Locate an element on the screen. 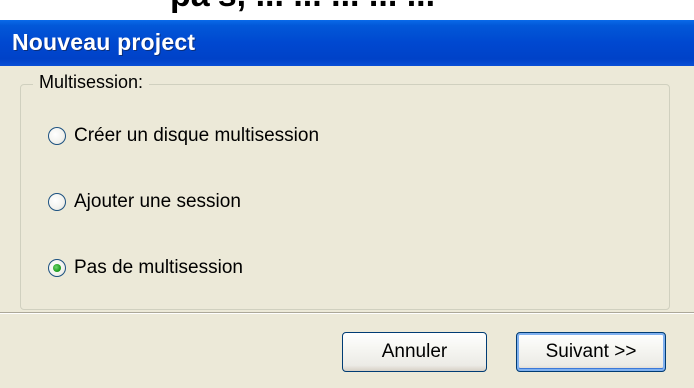 This screenshot has width=694, height=388. cancel-button: Annuler is located at coordinates (414, 352).